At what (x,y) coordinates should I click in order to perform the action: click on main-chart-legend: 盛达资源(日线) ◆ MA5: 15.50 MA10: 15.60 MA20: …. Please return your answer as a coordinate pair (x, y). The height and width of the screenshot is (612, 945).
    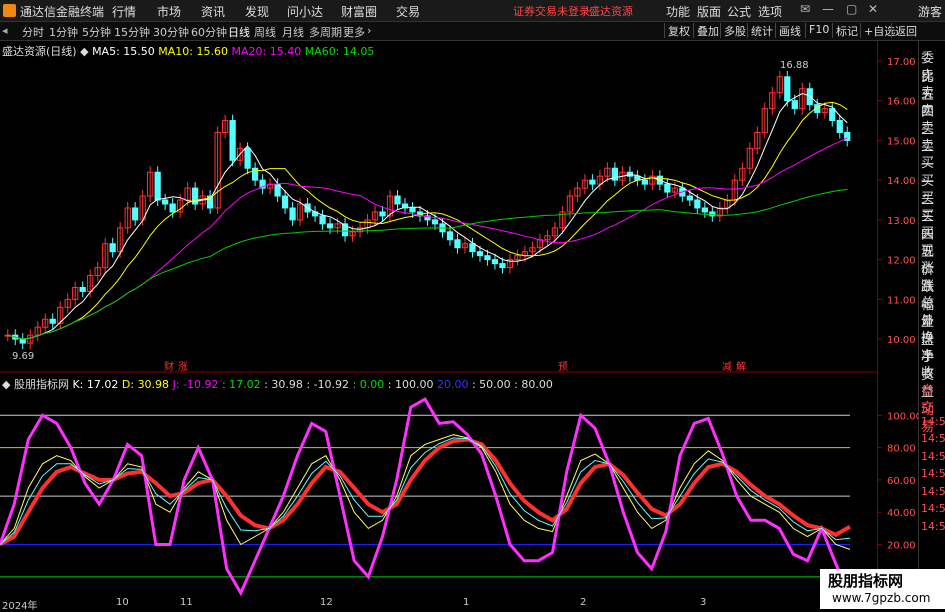
    Looking at the image, I should click on (188, 51).